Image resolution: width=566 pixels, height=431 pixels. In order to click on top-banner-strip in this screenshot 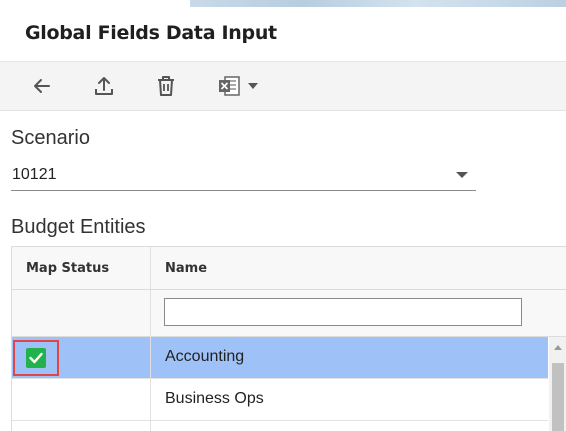, I will do `click(283, 4)`.